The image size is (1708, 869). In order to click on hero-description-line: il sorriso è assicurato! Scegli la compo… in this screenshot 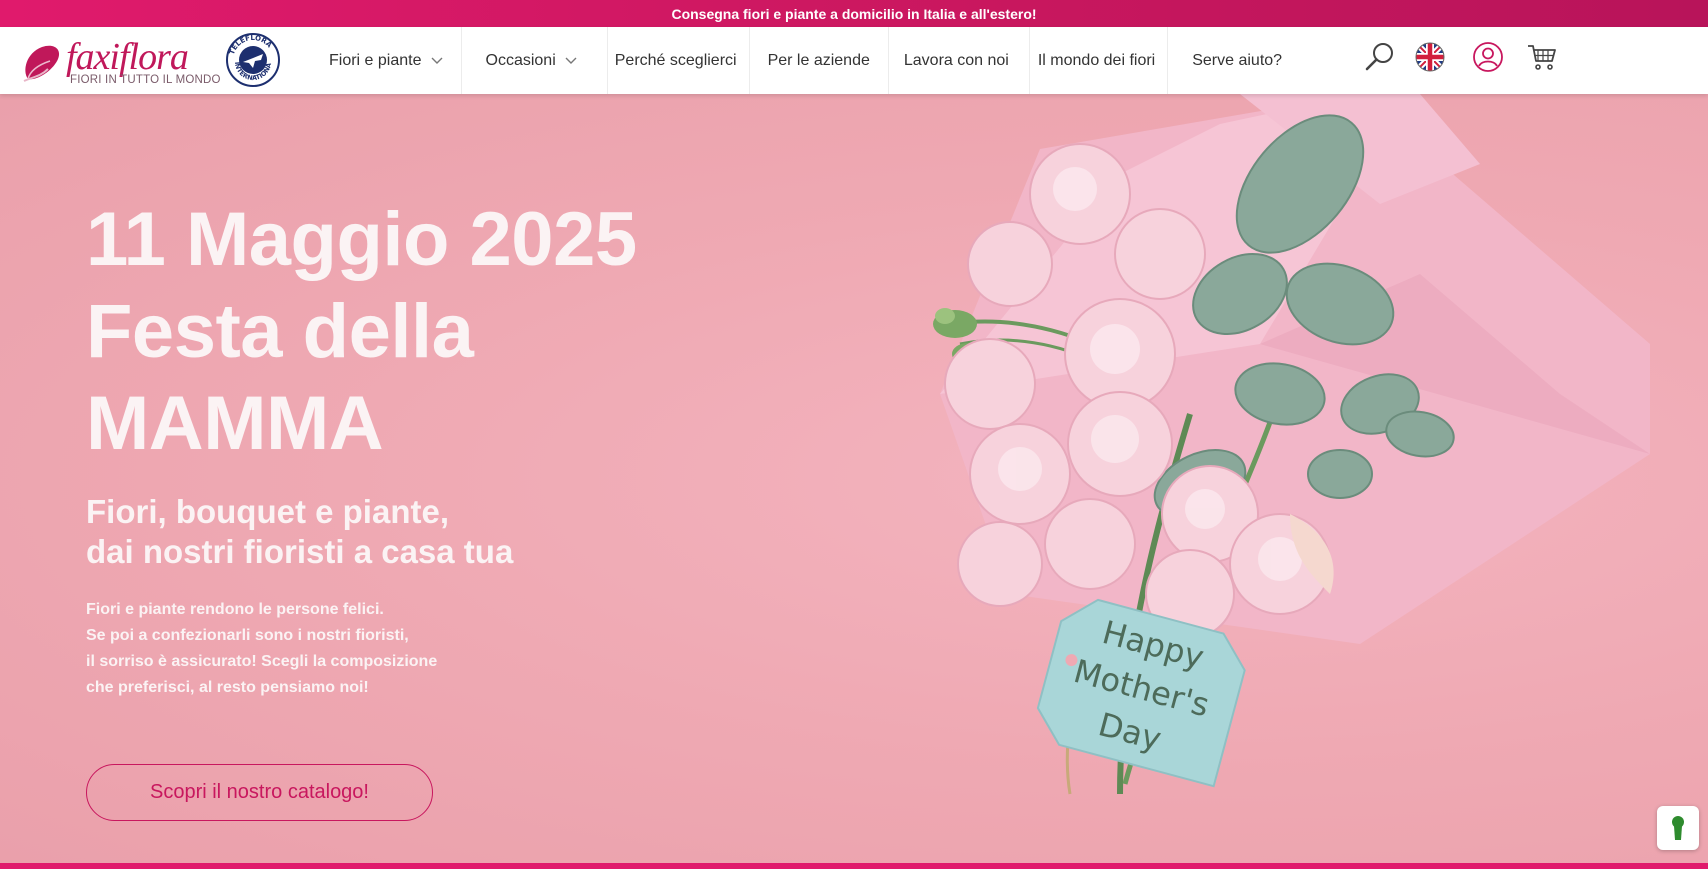, I will do `click(262, 661)`.